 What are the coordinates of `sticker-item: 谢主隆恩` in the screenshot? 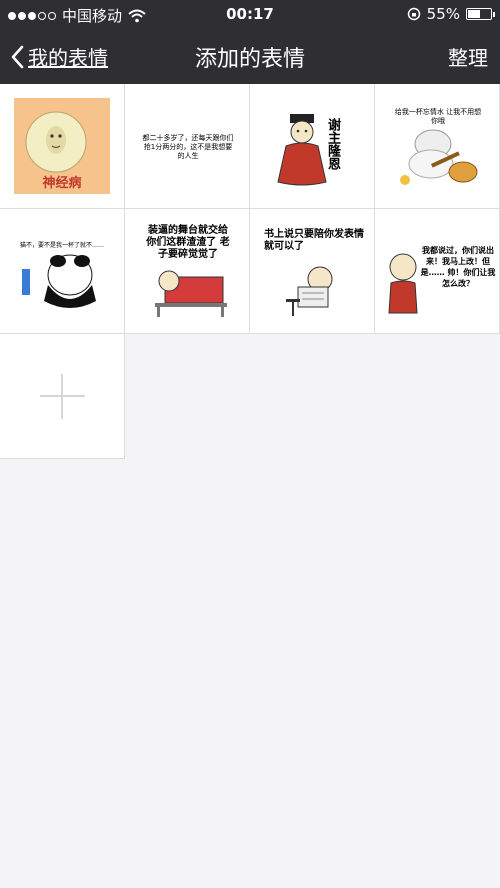 It's located at (312, 146).